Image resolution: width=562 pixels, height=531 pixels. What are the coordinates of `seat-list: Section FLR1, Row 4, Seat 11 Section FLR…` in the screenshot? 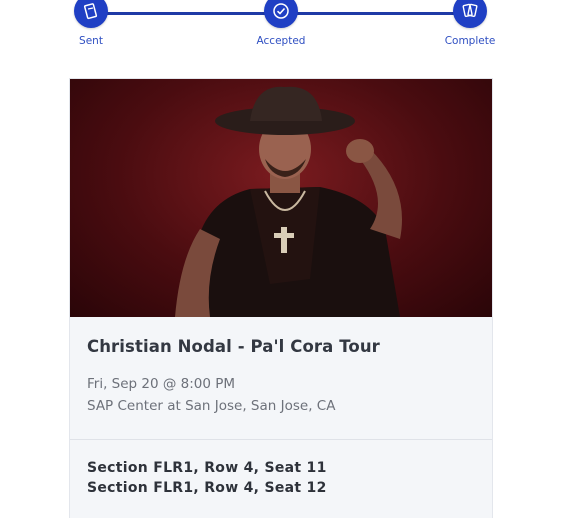 It's located at (281, 479).